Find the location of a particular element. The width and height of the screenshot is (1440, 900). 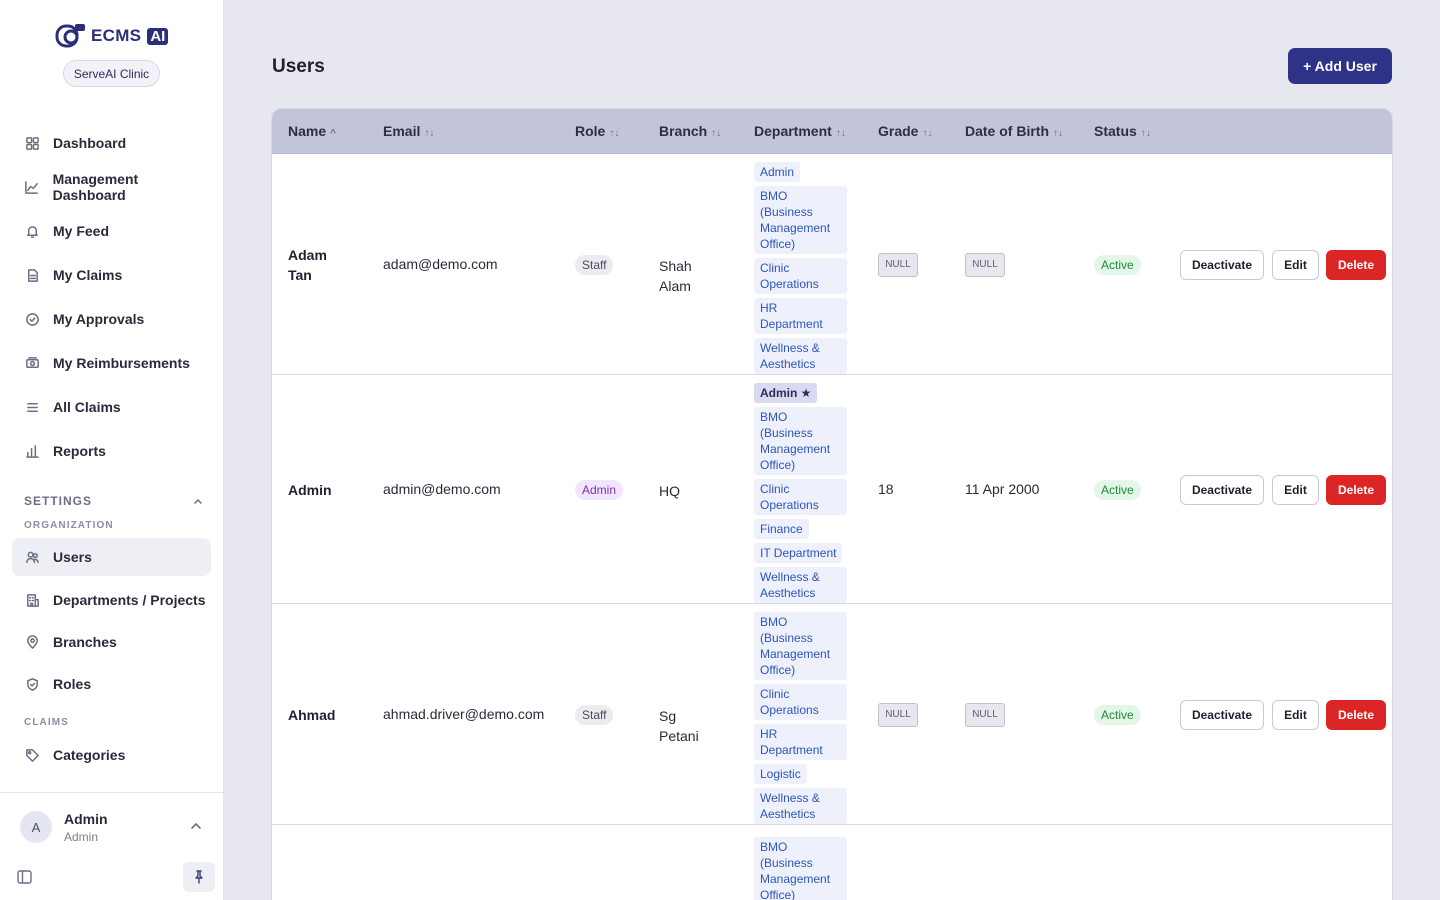

money-icon is located at coordinates (32, 363).